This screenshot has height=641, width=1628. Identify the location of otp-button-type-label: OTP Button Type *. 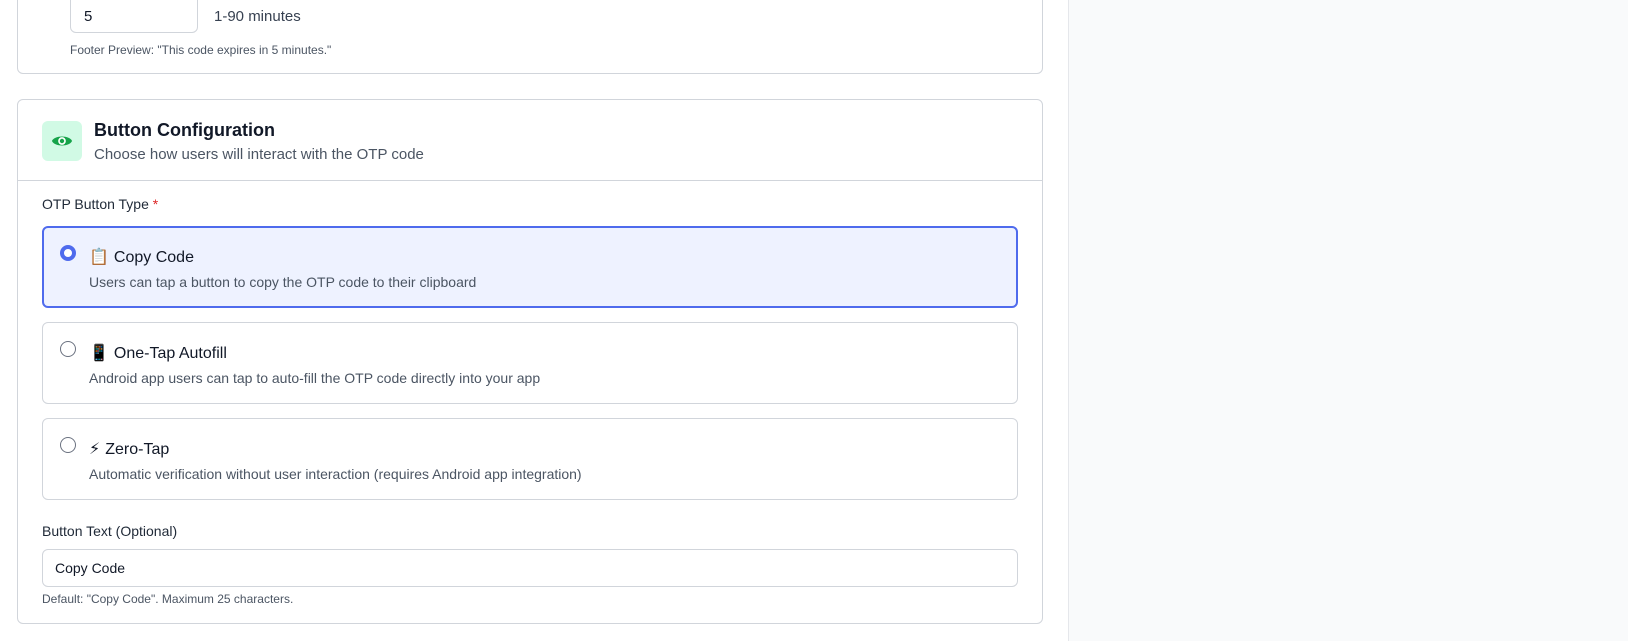
(100, 204).